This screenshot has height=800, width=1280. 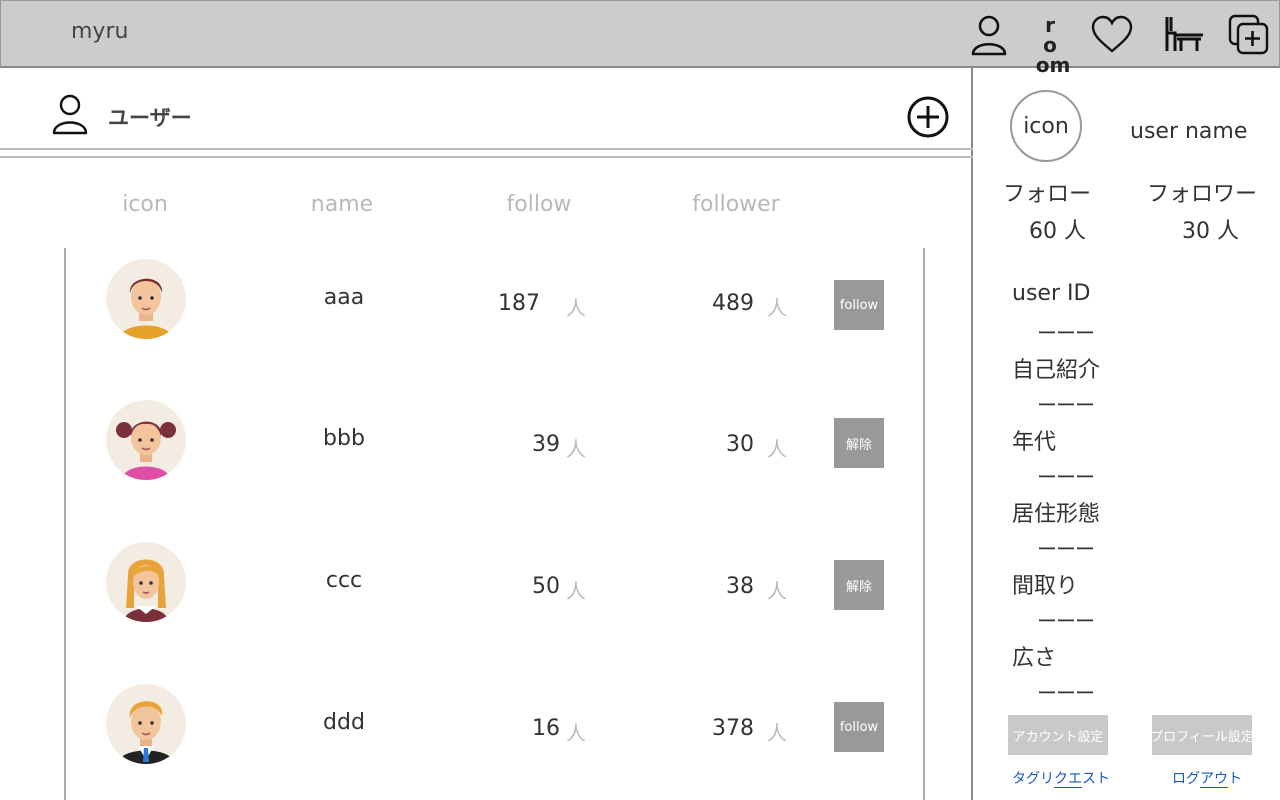 What do you see at coordinates (1033, 779) in the screenshot?
I see `tag-request-text: タグリ` at bounding box center [1033, 779].